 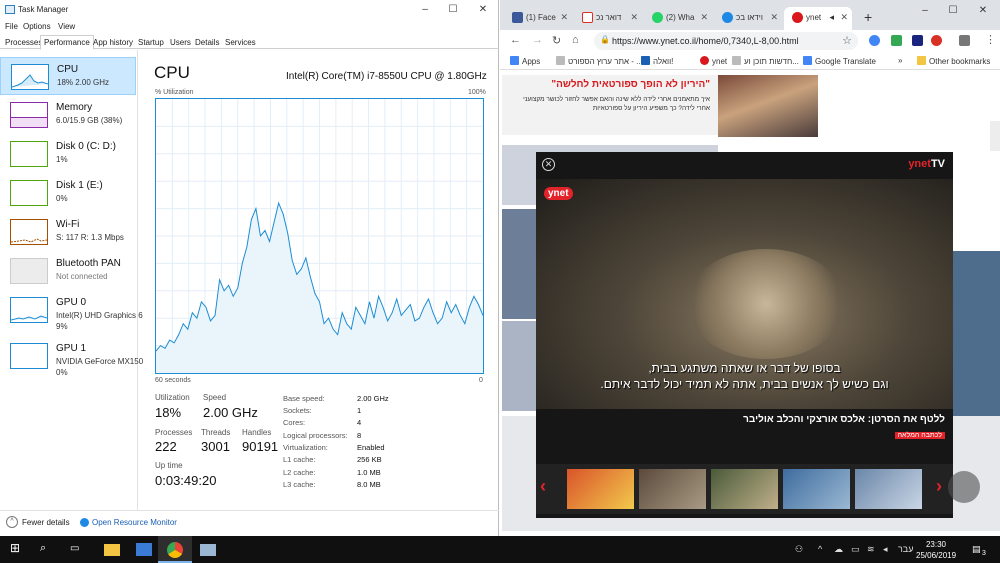 I want to click on video-playlist: ‹ ›, so click(x=744, y=489).